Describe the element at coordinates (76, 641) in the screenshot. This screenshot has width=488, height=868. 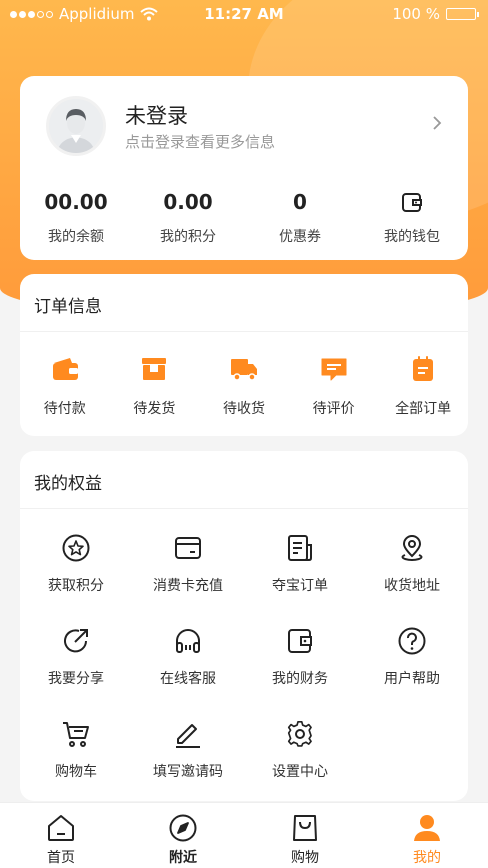
I see `share-icon` at that location.